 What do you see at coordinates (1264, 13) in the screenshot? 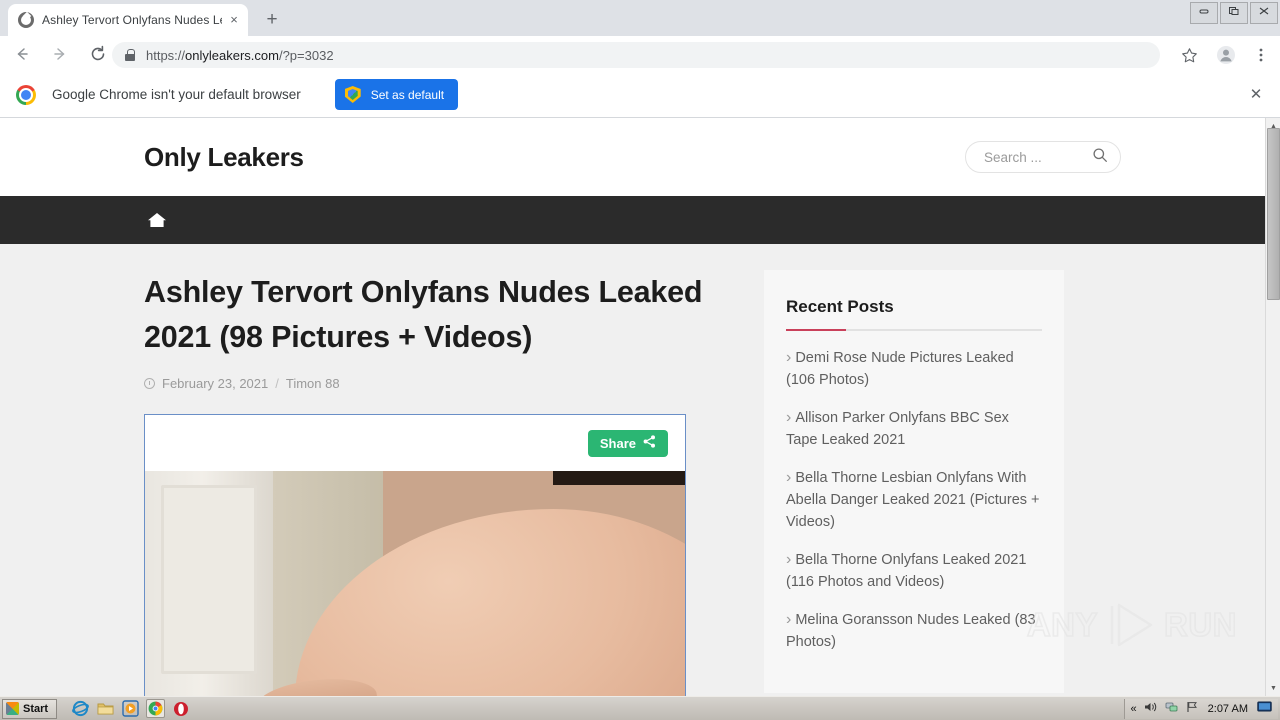
I see `close-button` at bounding box center [1264, 13].